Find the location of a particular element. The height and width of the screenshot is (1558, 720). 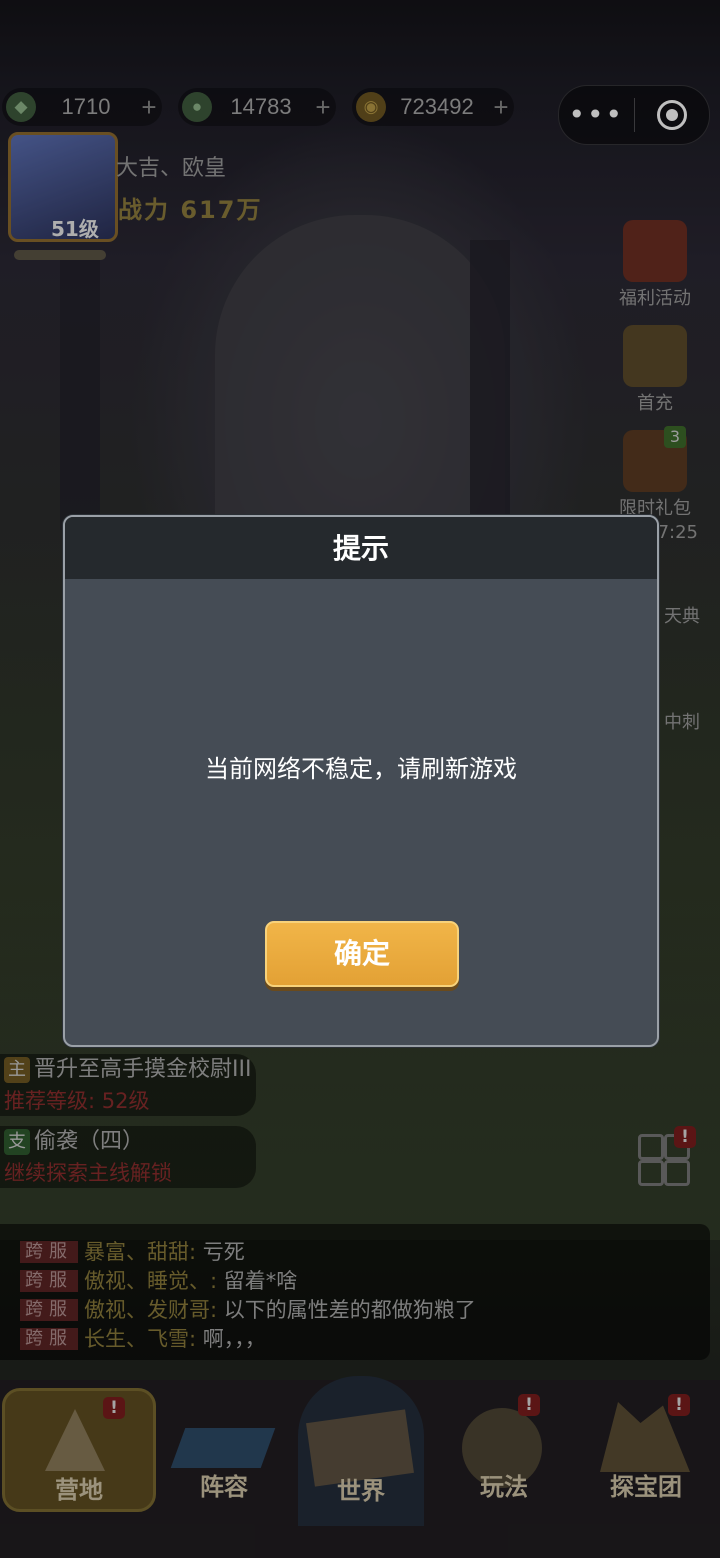

dialog-message: 当前网络不稳定，请刷新游戏 is located at coordinates (361, 769).